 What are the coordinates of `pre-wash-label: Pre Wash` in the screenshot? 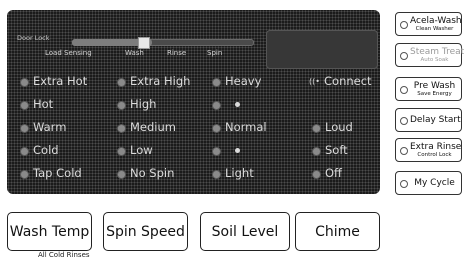 It's located at (434, 86).